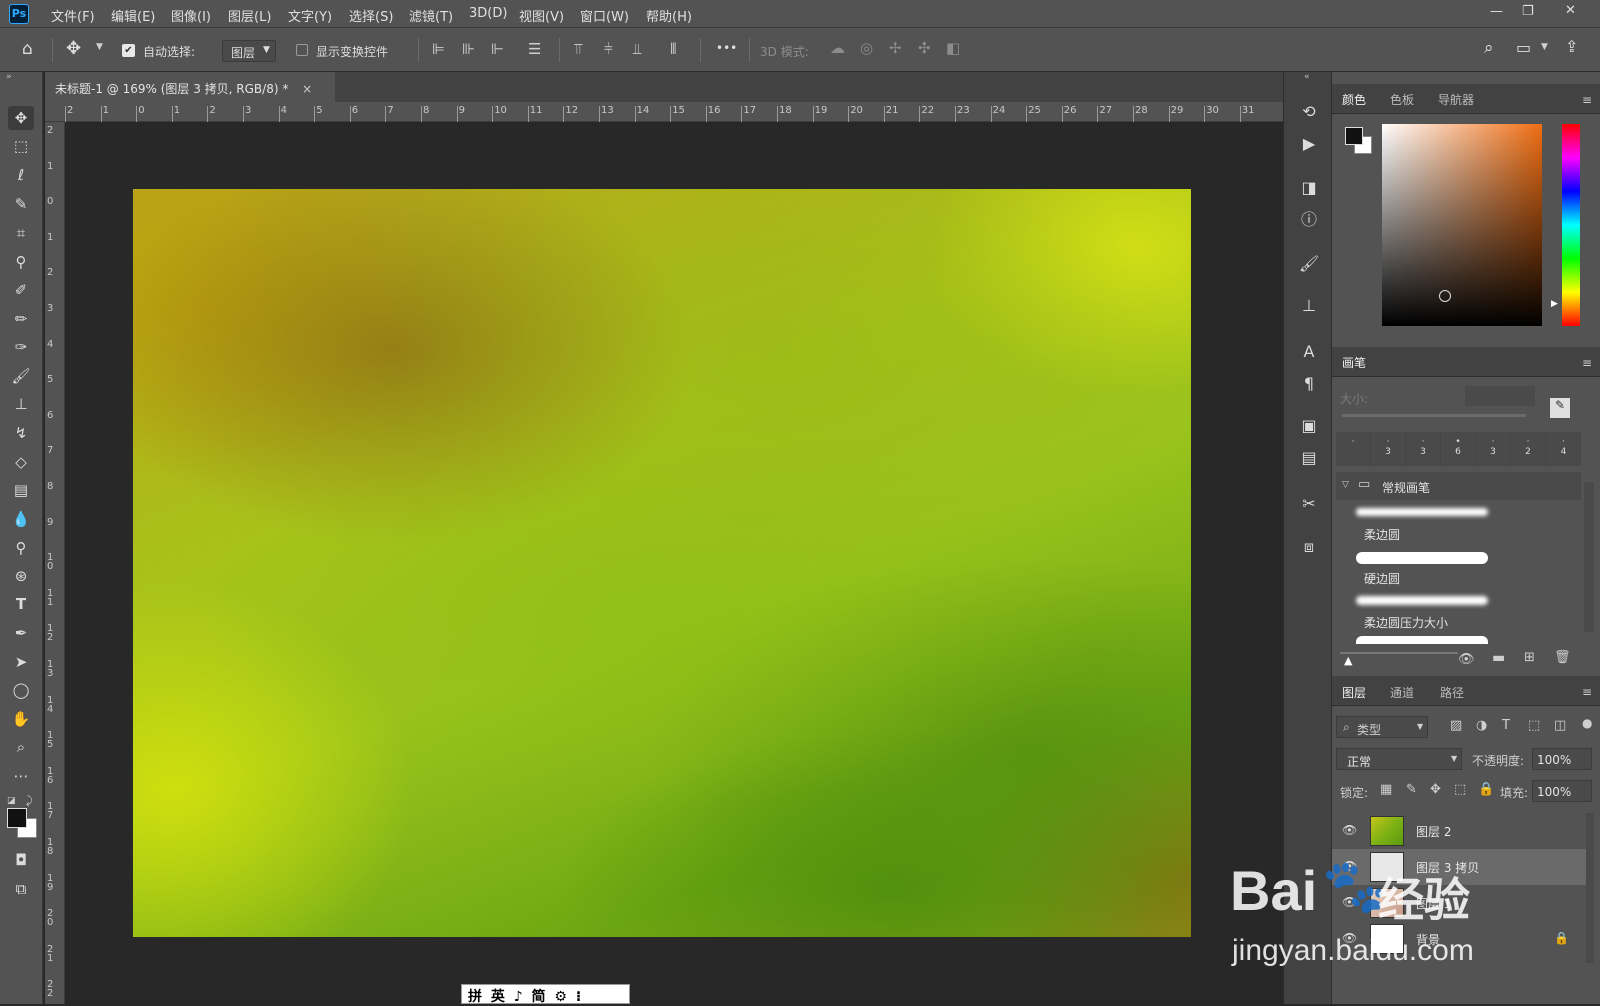 The height and width of the screenshot is (1006, 1600). What do you see at coordinates (1424, 570) in the screenshot?
I see `brush-preset: 硬边圆` at bounding box center [1424, 570].